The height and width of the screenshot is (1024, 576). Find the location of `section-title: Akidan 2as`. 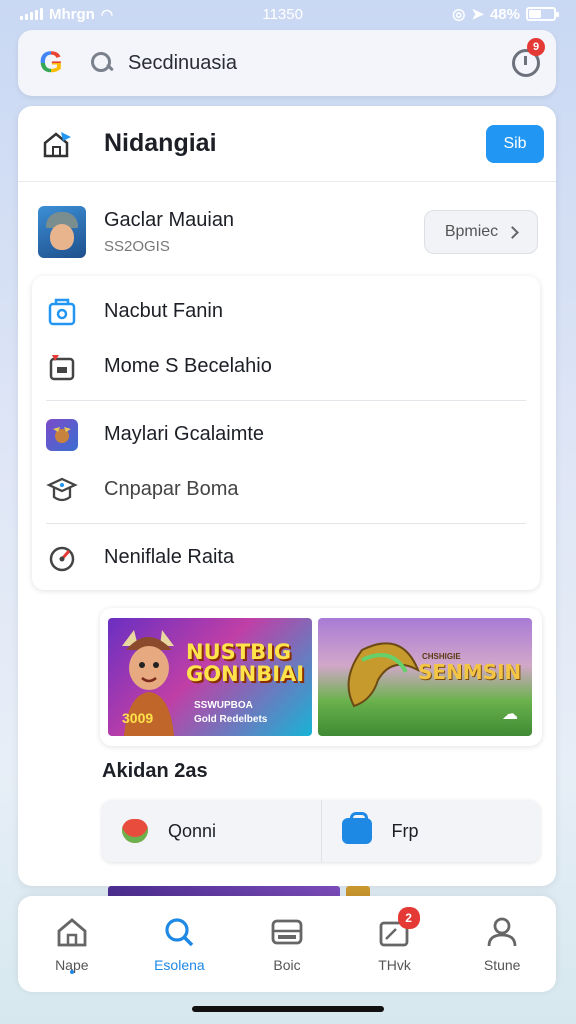

section-title: Akidan 2as is located at coordinates (155, 771).